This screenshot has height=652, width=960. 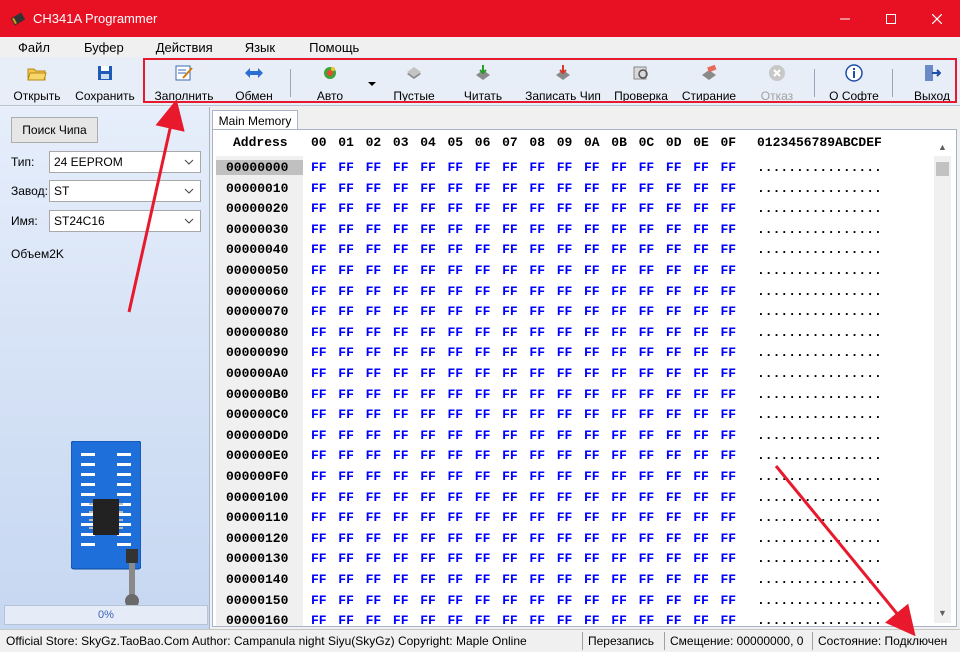 What do you see at coordinates (251, 47) in the screenshot?
I see `menu-language: Язык` at bounding box center [251, 47].